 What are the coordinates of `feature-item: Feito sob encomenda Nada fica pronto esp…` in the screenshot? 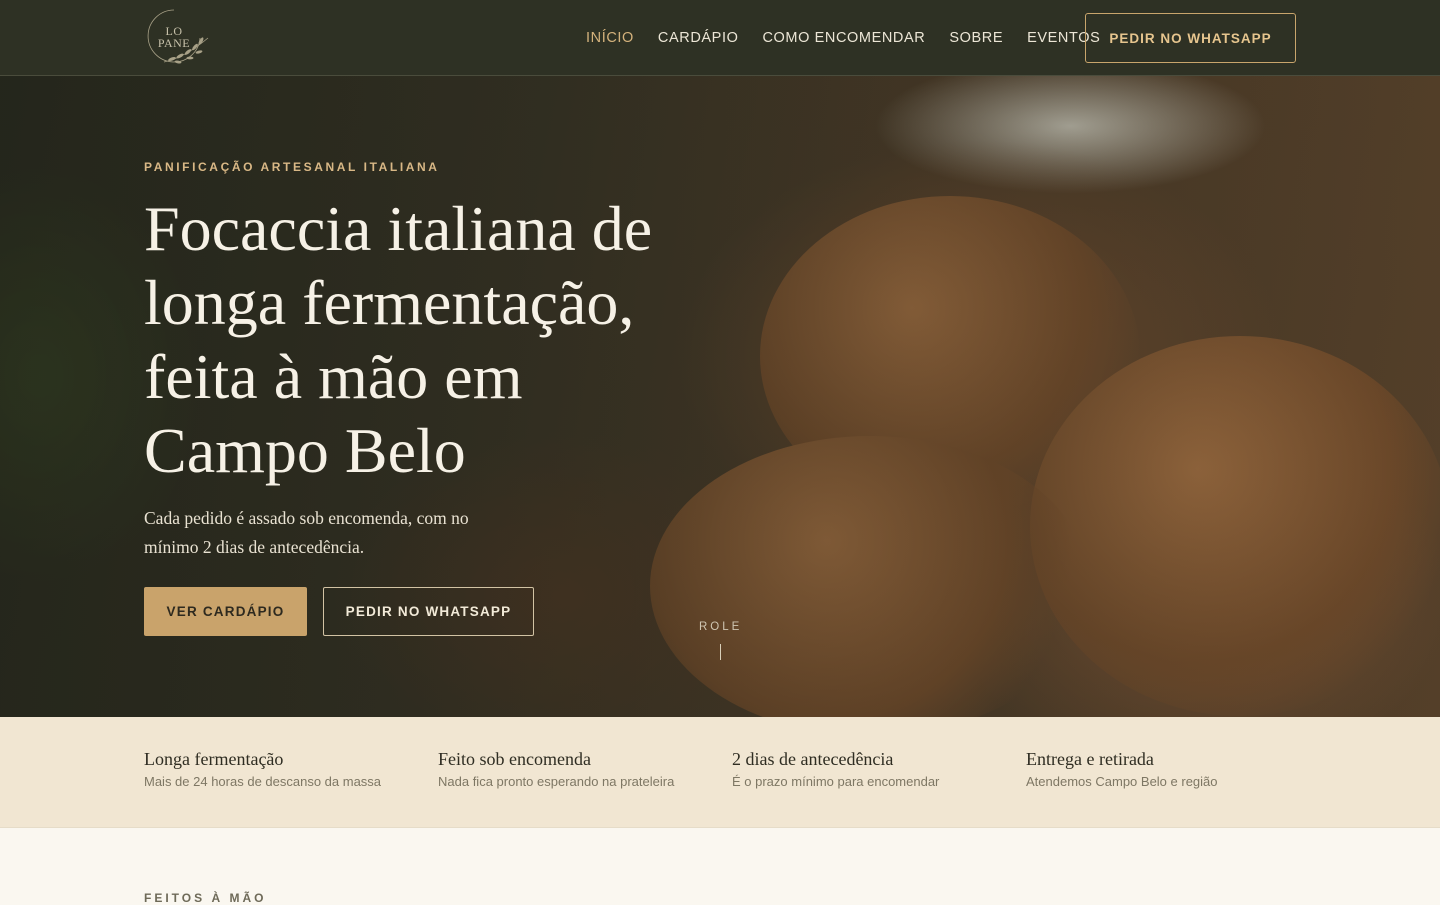 It's located at (573, 769).